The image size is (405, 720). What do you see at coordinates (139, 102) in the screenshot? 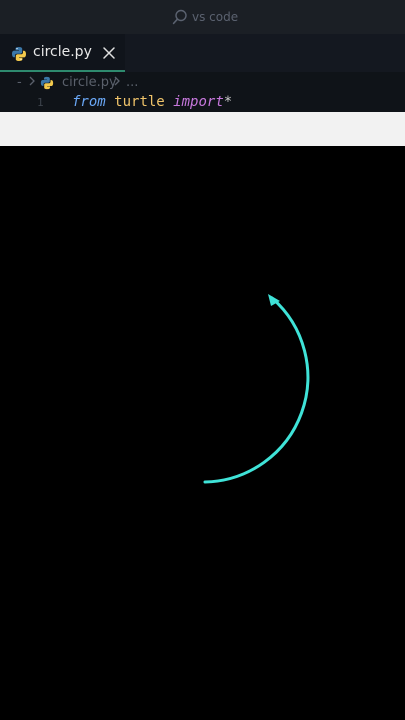
I see `module-name: turtle` at bounding box center [139, 102].